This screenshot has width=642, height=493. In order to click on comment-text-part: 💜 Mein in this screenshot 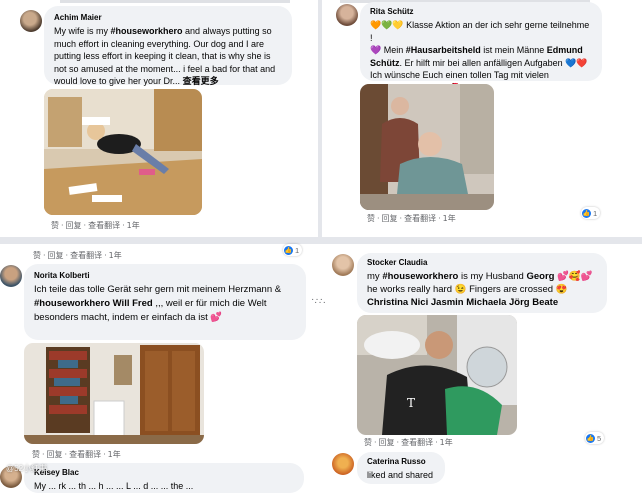, I will do `click(388, 50)`.